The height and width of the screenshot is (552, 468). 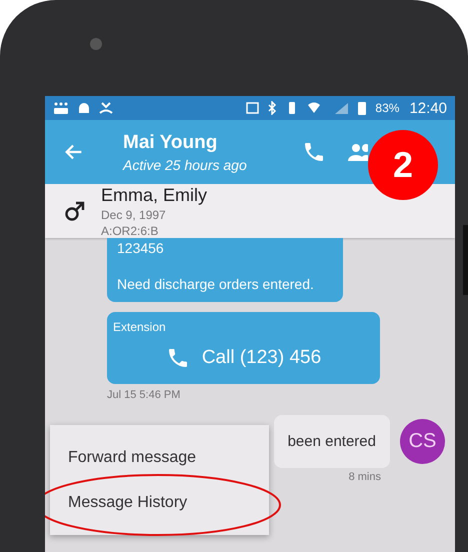 What do you see at coordinates (332, 441) in the screenshot?
I see `message-text: been entered` at bounding box center [332, 441].